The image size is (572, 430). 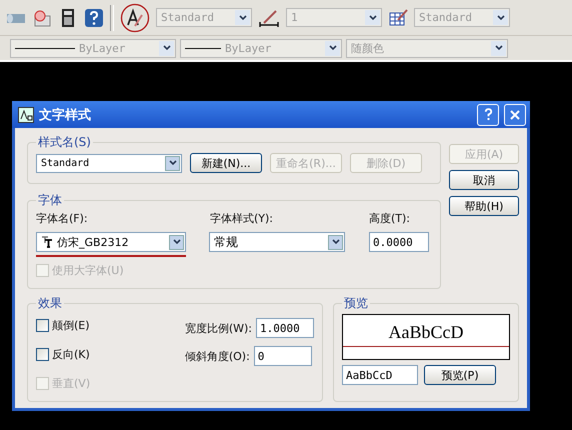 I want to click on dialog-button: 帮助(H), so click(x=484, y=206).